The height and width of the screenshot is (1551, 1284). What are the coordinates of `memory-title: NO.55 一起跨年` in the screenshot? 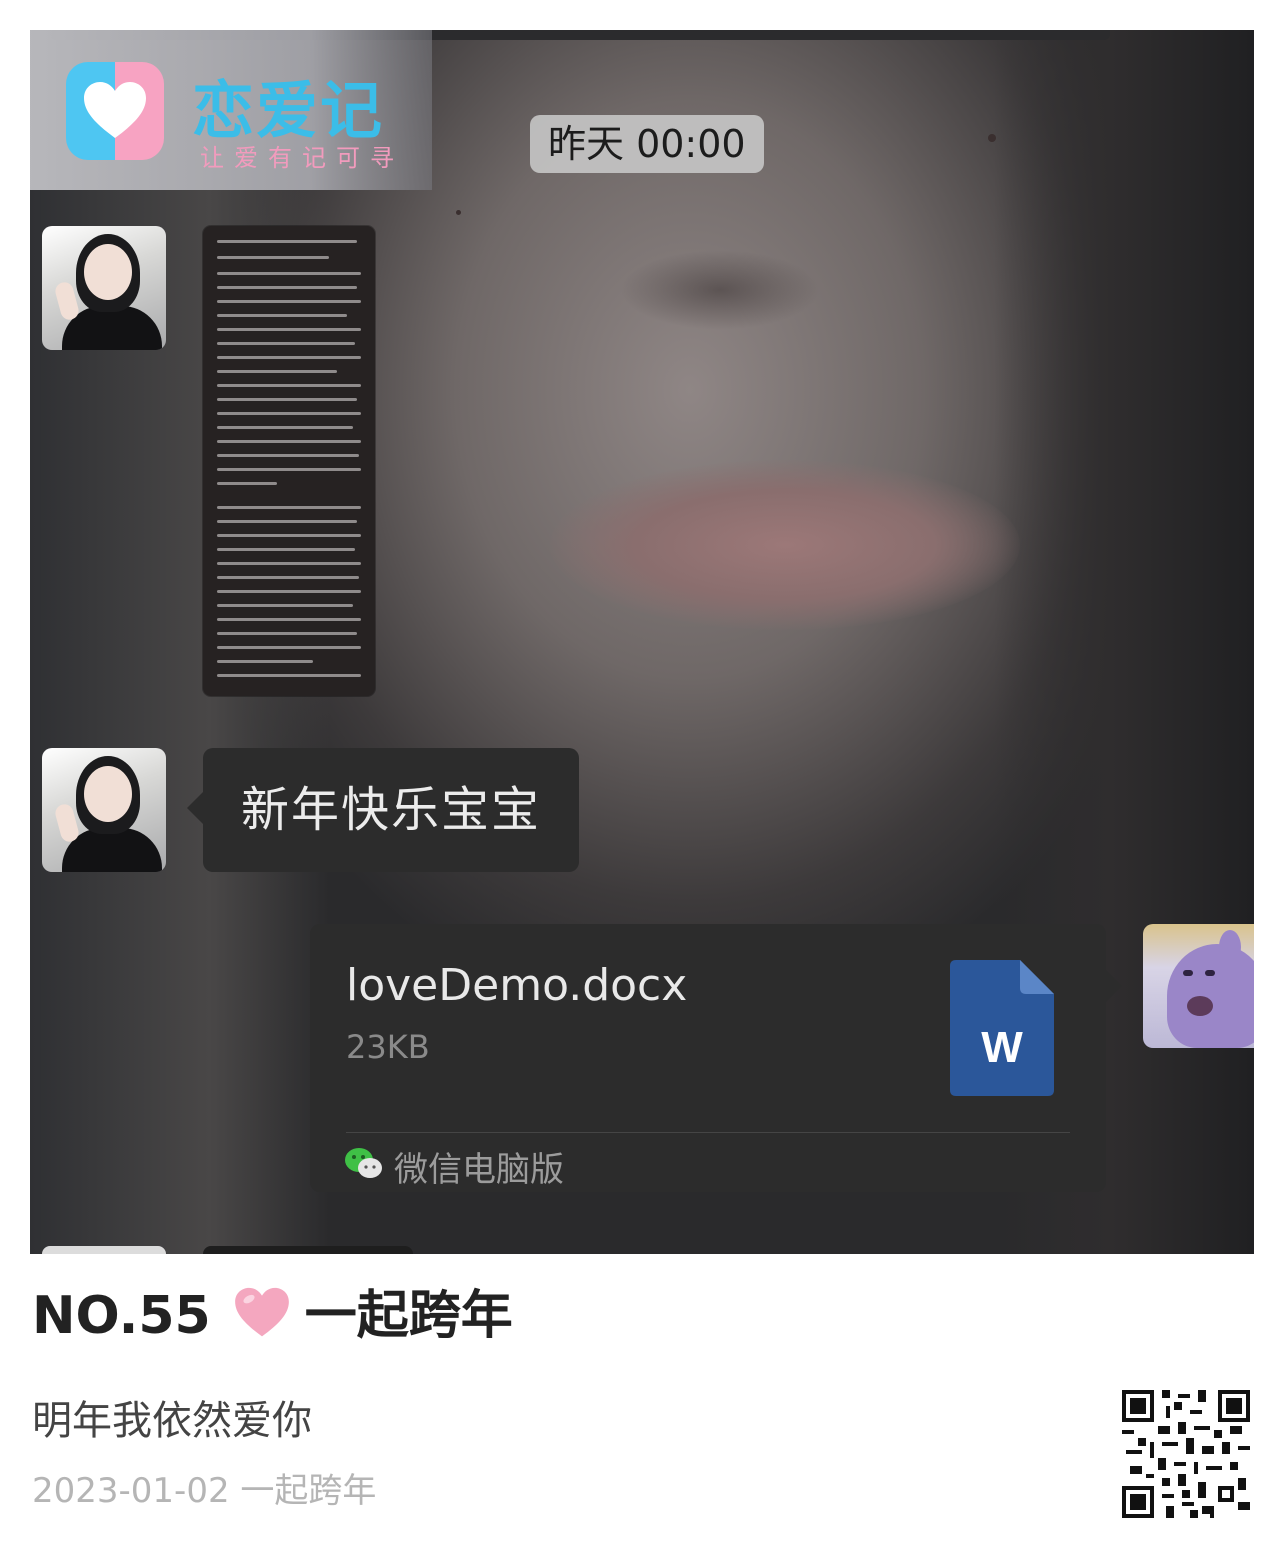 It's located at (272, 1319).